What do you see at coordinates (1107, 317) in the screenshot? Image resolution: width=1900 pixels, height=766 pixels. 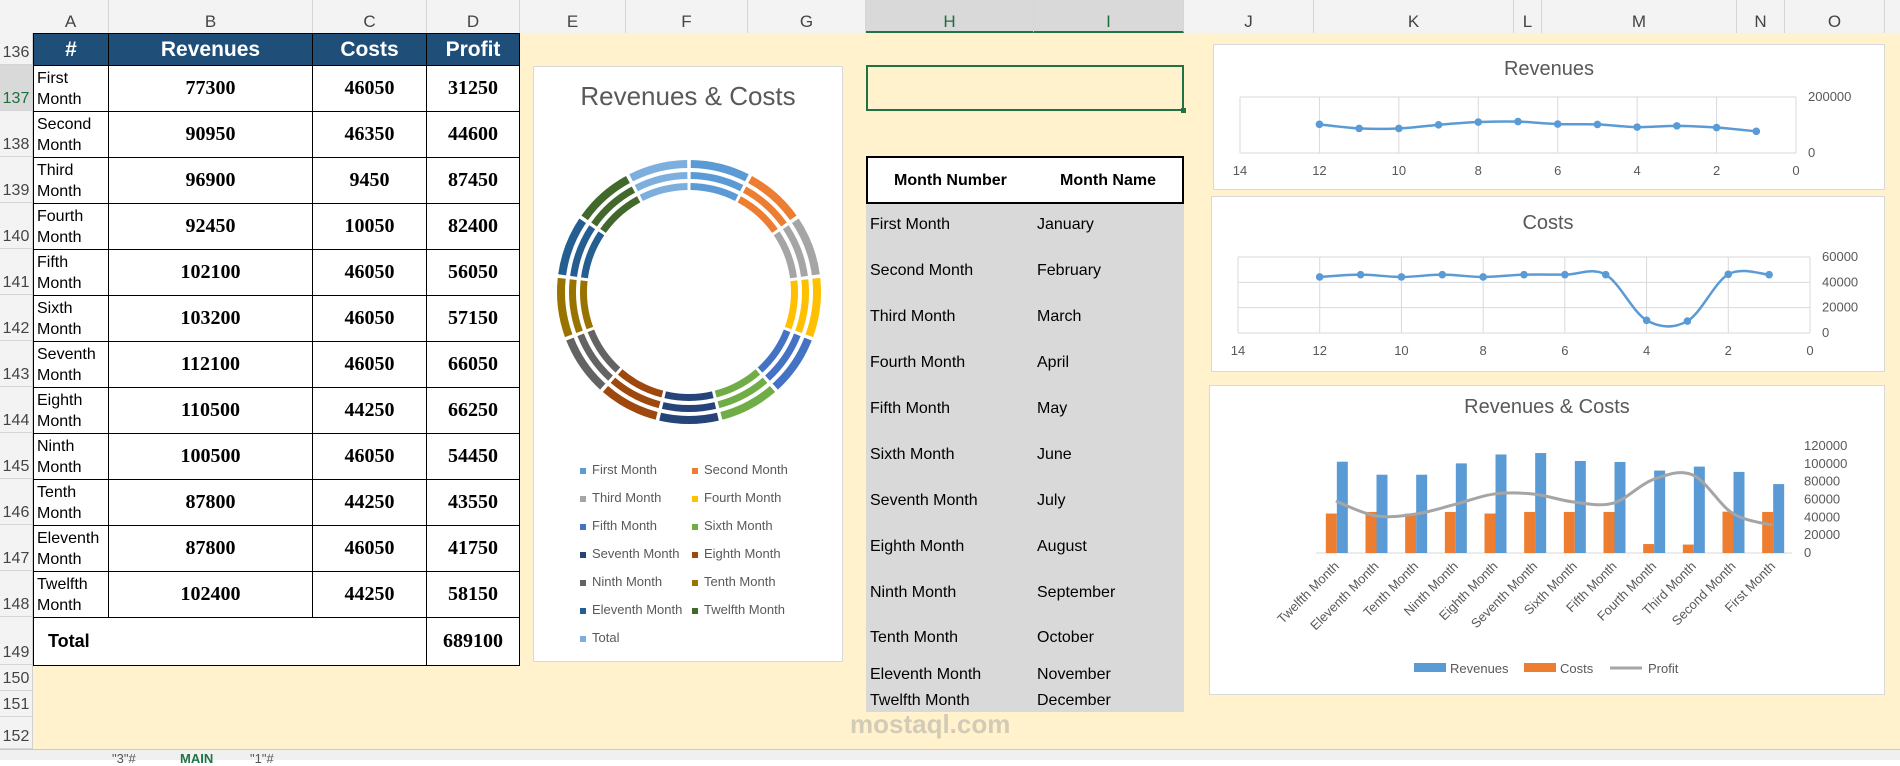 I see `lookup-month-name: March` at bounding box center [1107, 317].